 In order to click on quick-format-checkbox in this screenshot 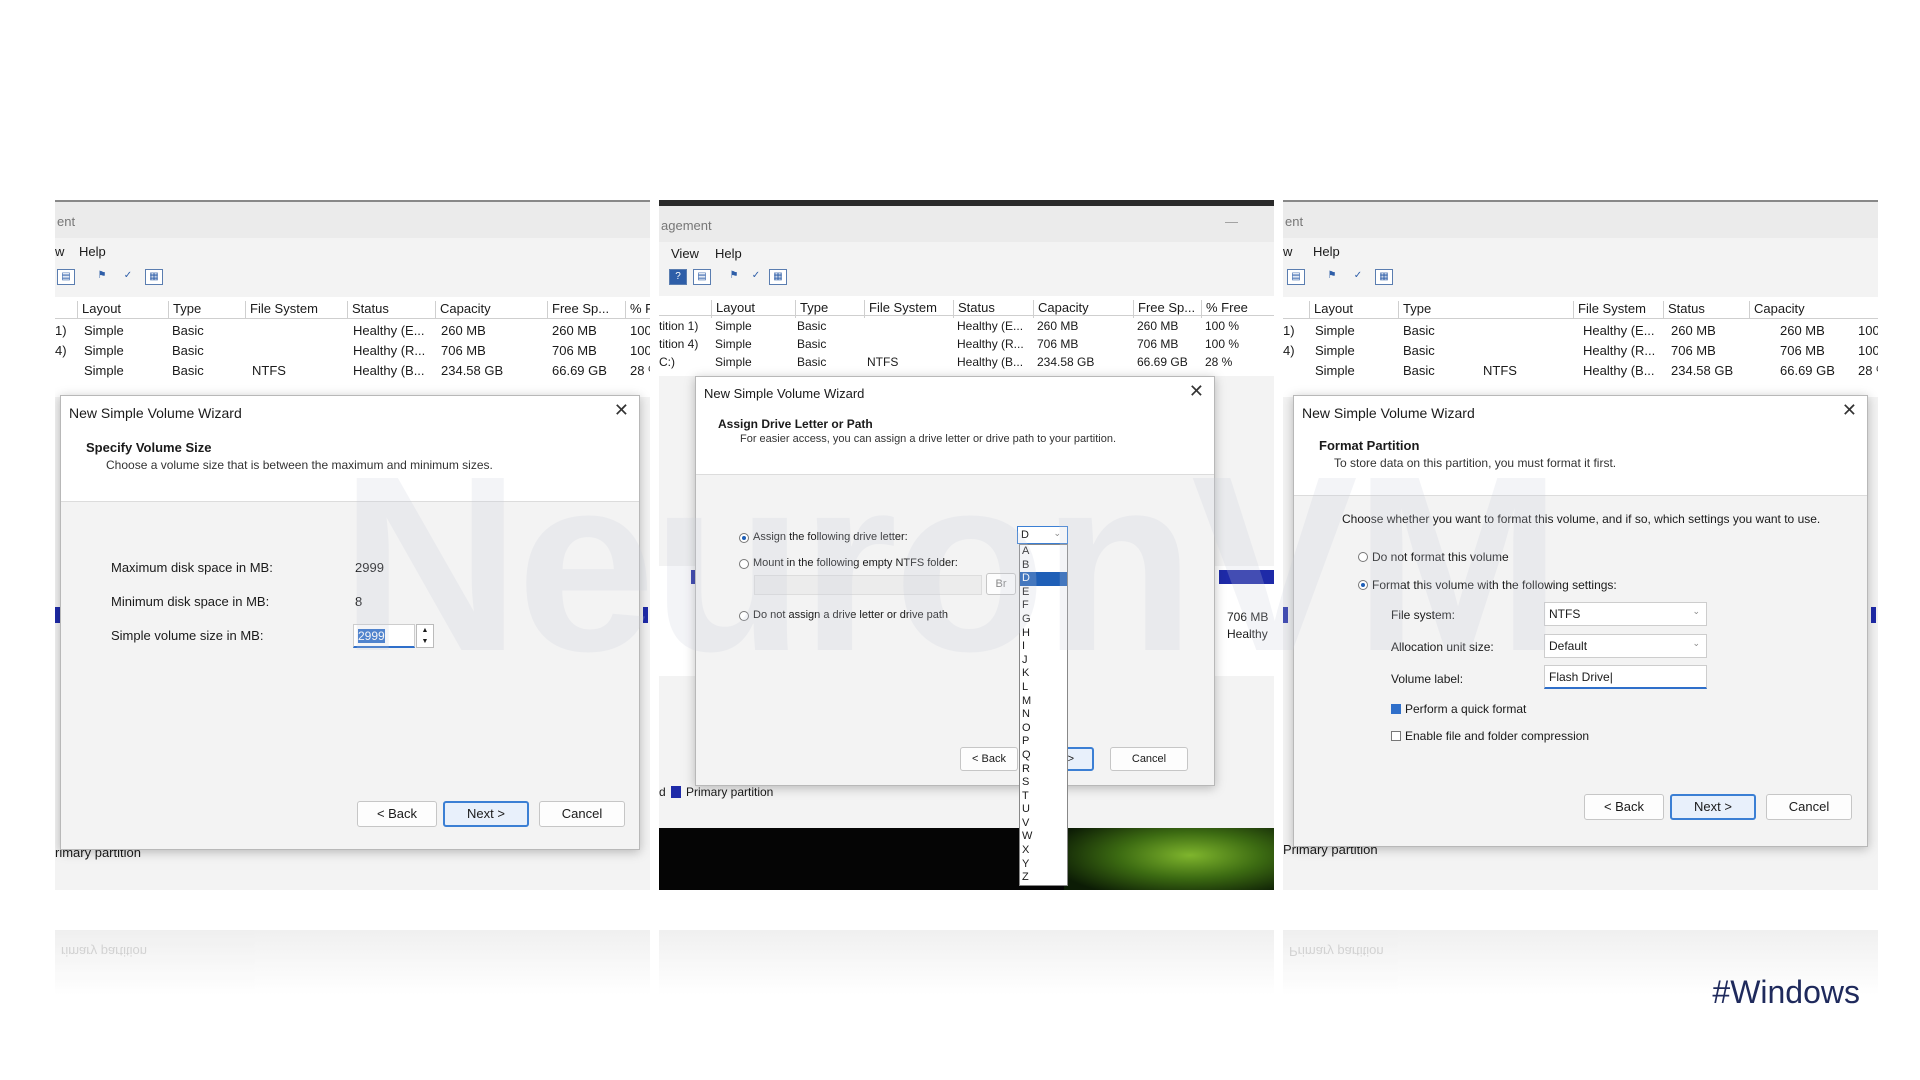, I will do `click(1396, 709)`.